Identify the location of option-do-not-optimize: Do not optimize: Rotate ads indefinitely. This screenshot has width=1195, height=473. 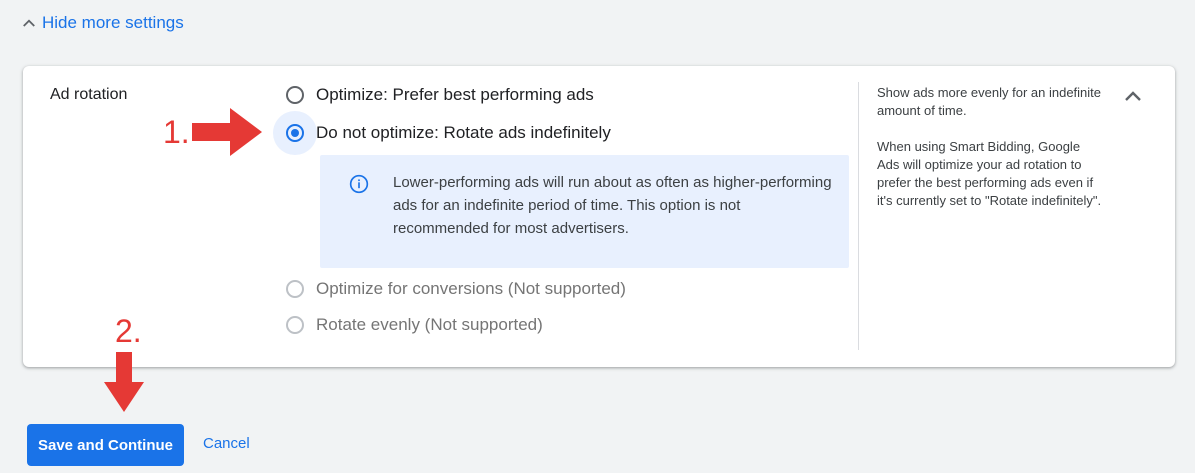
(442, 133).